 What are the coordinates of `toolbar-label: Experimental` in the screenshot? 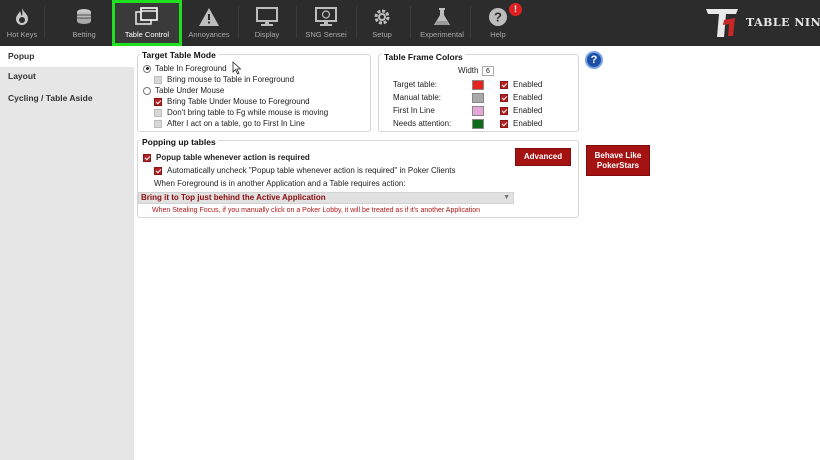 It's located at (442, 34).